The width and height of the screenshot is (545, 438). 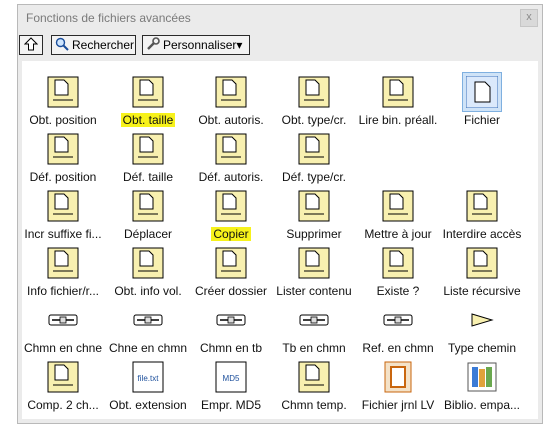 I want to click on palette-item-file-size: Obt. taille, so click(x=148, y=102).